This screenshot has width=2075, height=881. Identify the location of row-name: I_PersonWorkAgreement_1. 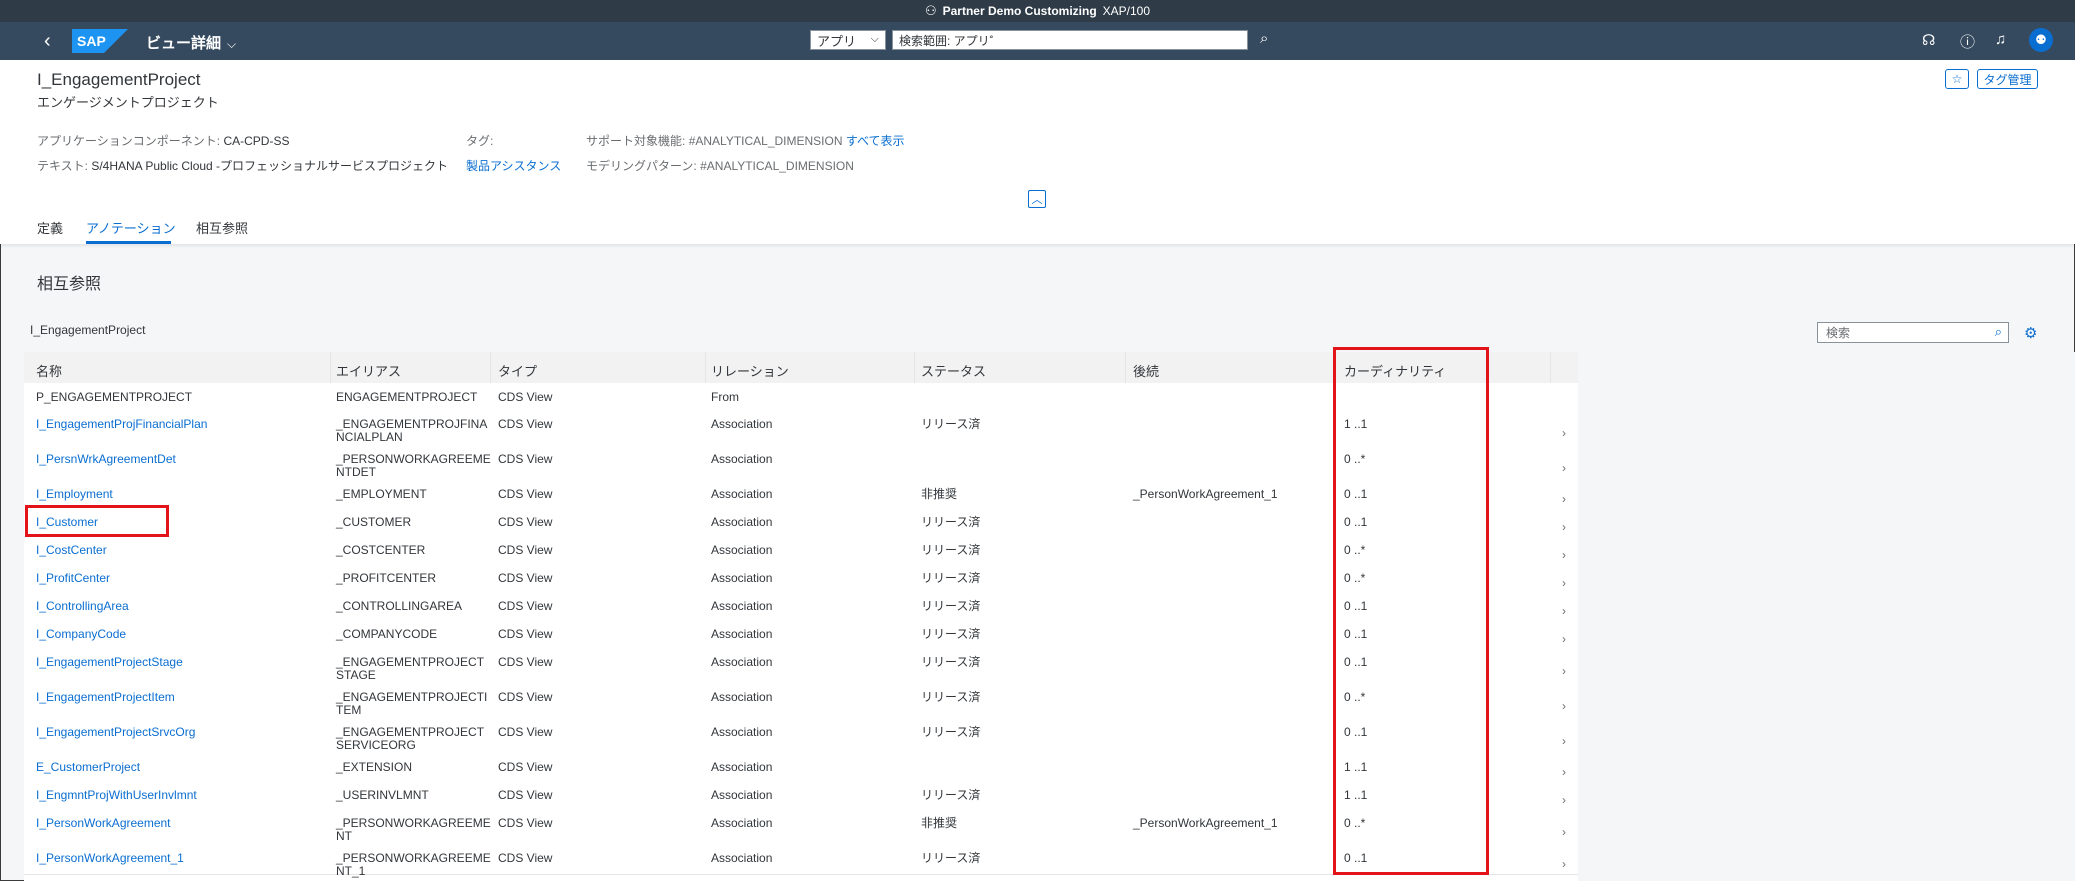
(110, 858).